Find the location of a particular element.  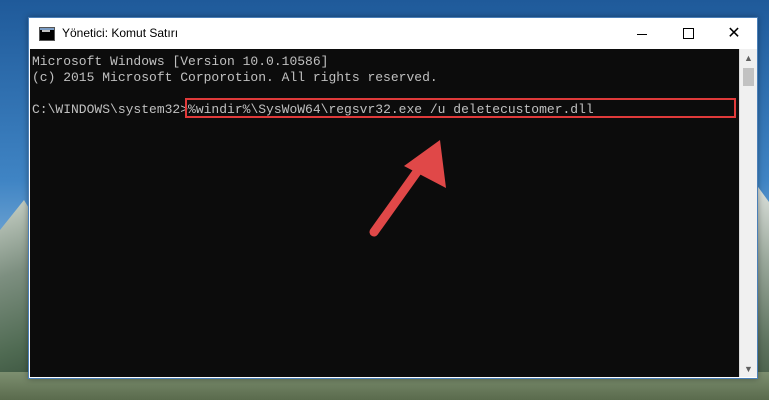

close-button: ✕ is located at coordinates (734, 33).